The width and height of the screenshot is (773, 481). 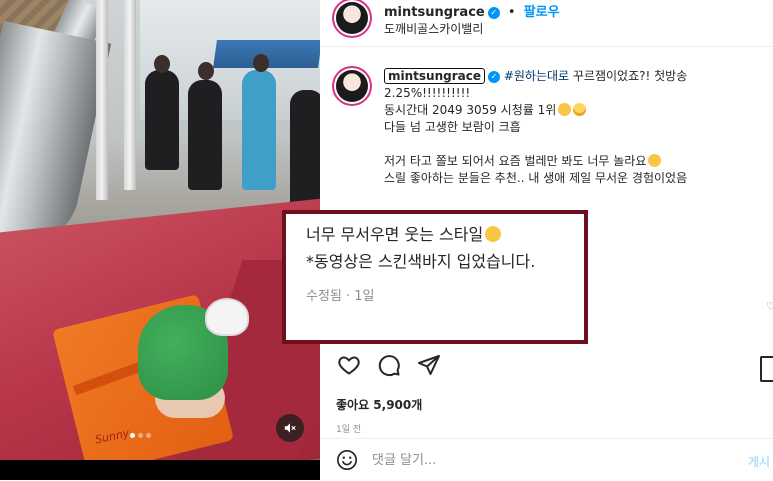 I want to click on overlay-comment-line: 너무 무서우면 웃는 스타일, so click(x=404, y=233).